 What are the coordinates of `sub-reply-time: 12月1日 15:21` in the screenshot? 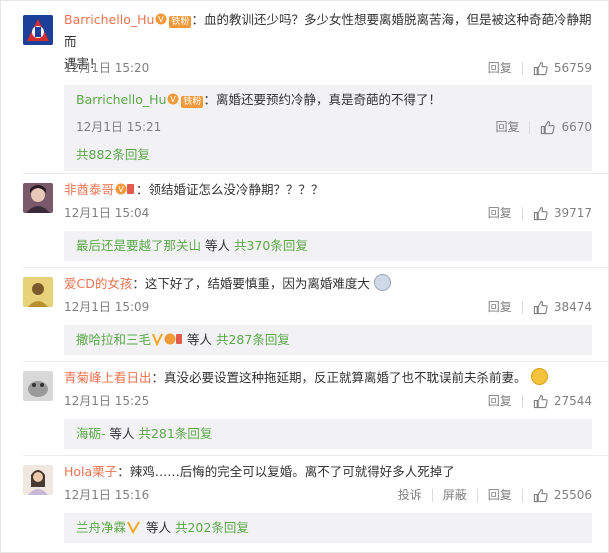 It's located at (119, 127).